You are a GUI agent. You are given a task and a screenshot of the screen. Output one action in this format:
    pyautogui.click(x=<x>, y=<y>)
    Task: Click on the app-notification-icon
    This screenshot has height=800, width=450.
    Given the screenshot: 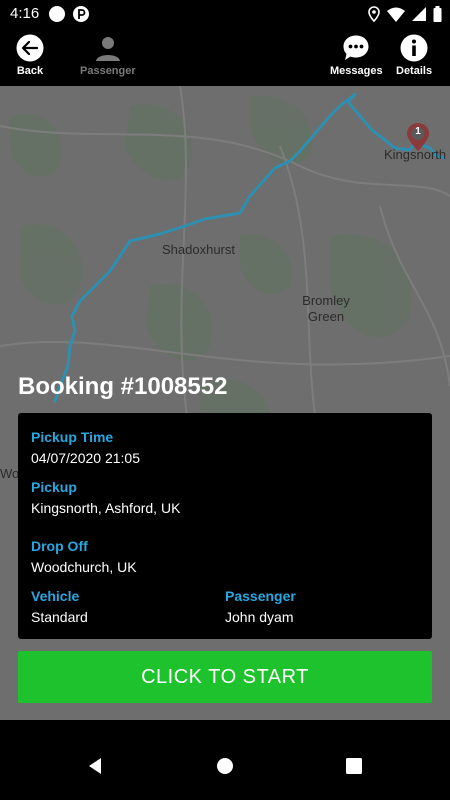 What is the action you would take?
    pyautogui.click(x=81, y=14)
    